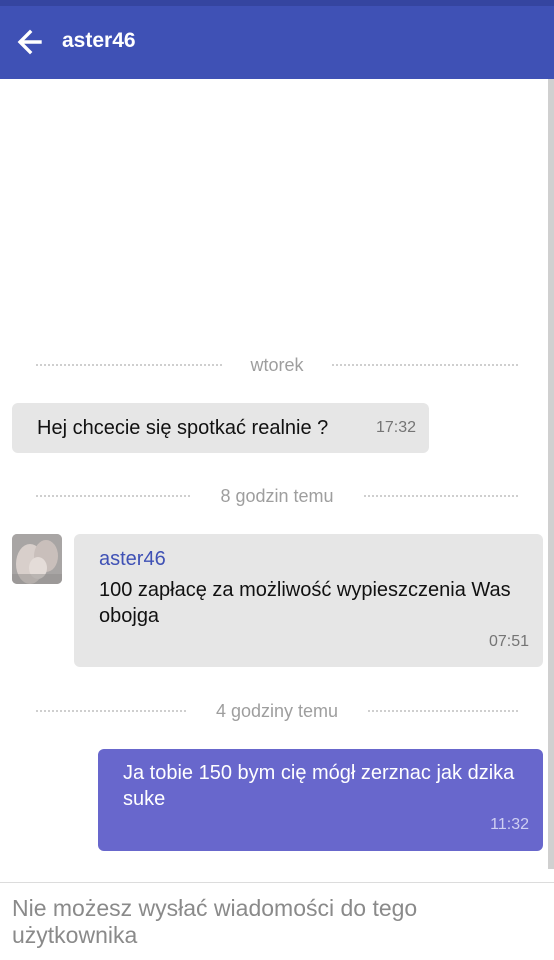  I want to click on app-bar: aster46, so click(277, 39).